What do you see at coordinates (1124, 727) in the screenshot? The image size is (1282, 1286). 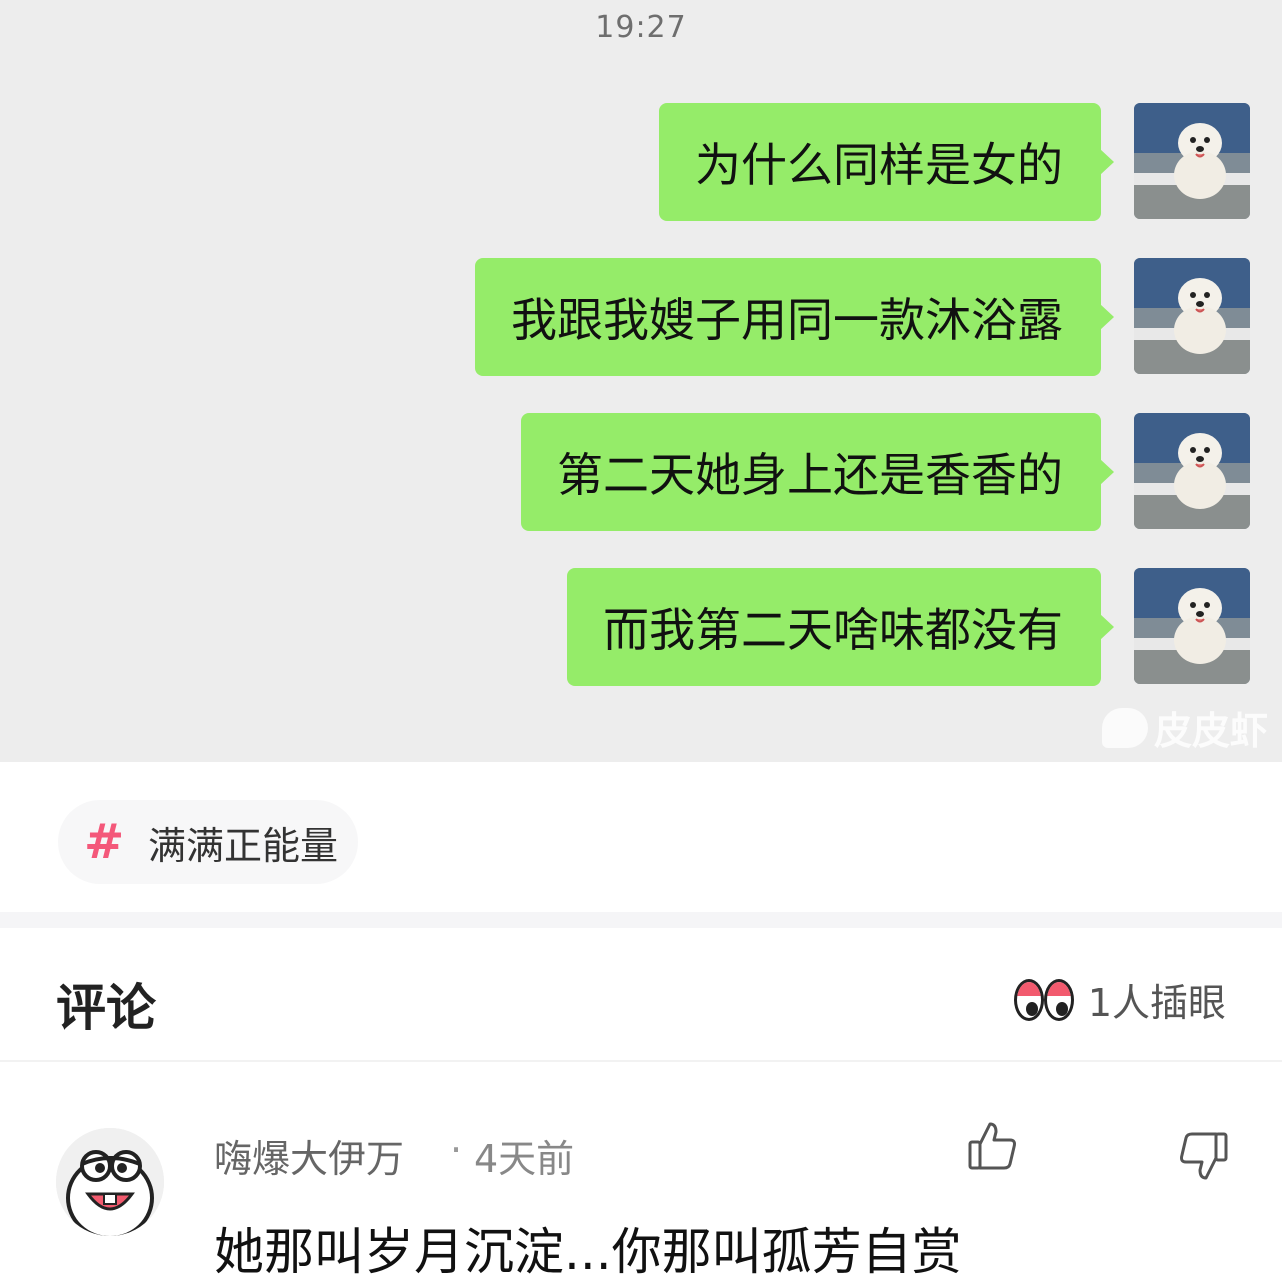 I see `watermark-logo-icon` at bounding box center [1124, 727].